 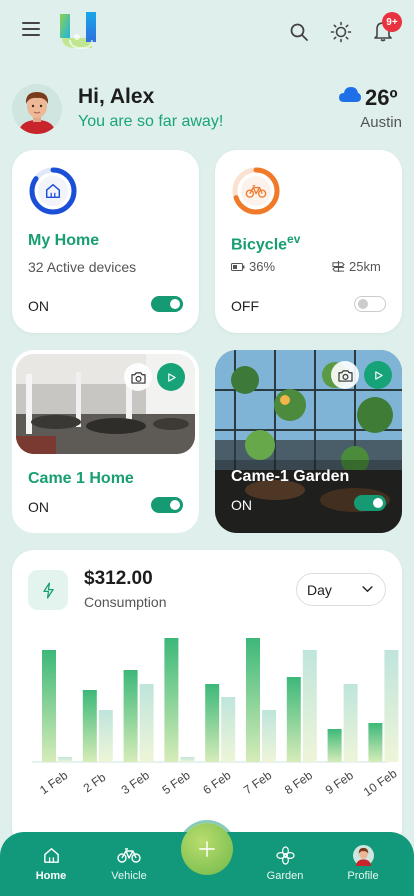 I want to click on cloud-icon, so click(x=350, y=94).